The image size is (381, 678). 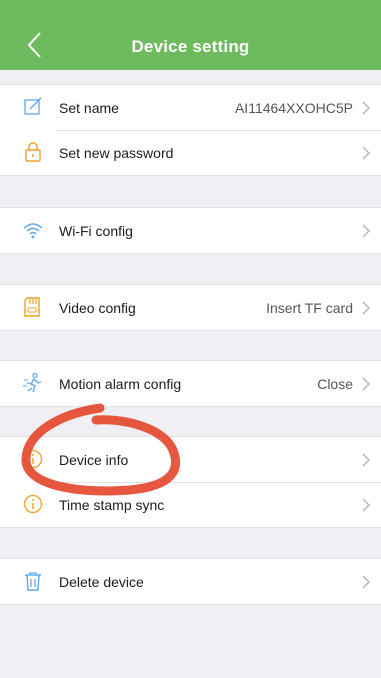 What do you see at coordinates (190, 35) in the screenshot?
I see `nav-bar: Device setting` at bounding box center [190, 35].